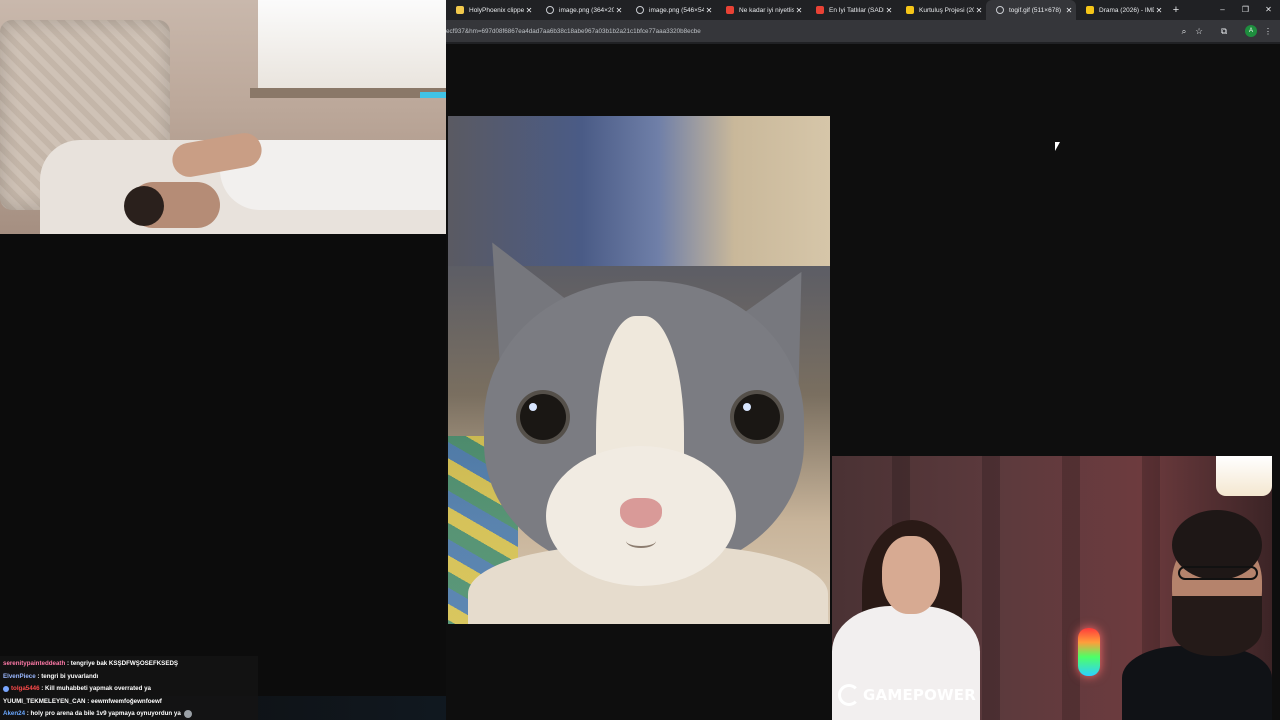 The height and width of the screenshot is (720, 1280). I want to click on zoom-icon: ⌕, so click(1184, 31).